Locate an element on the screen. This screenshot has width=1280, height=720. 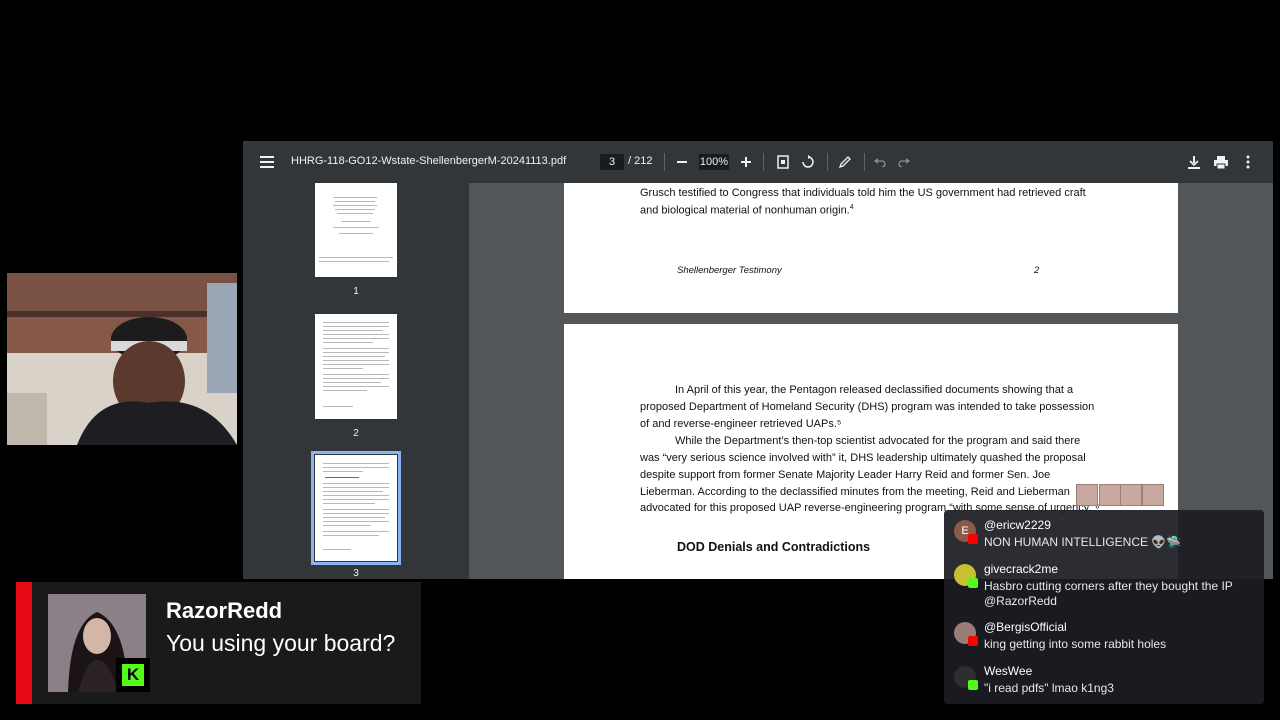
thumbnail-label: 3 is located at coordinates (356, 573).